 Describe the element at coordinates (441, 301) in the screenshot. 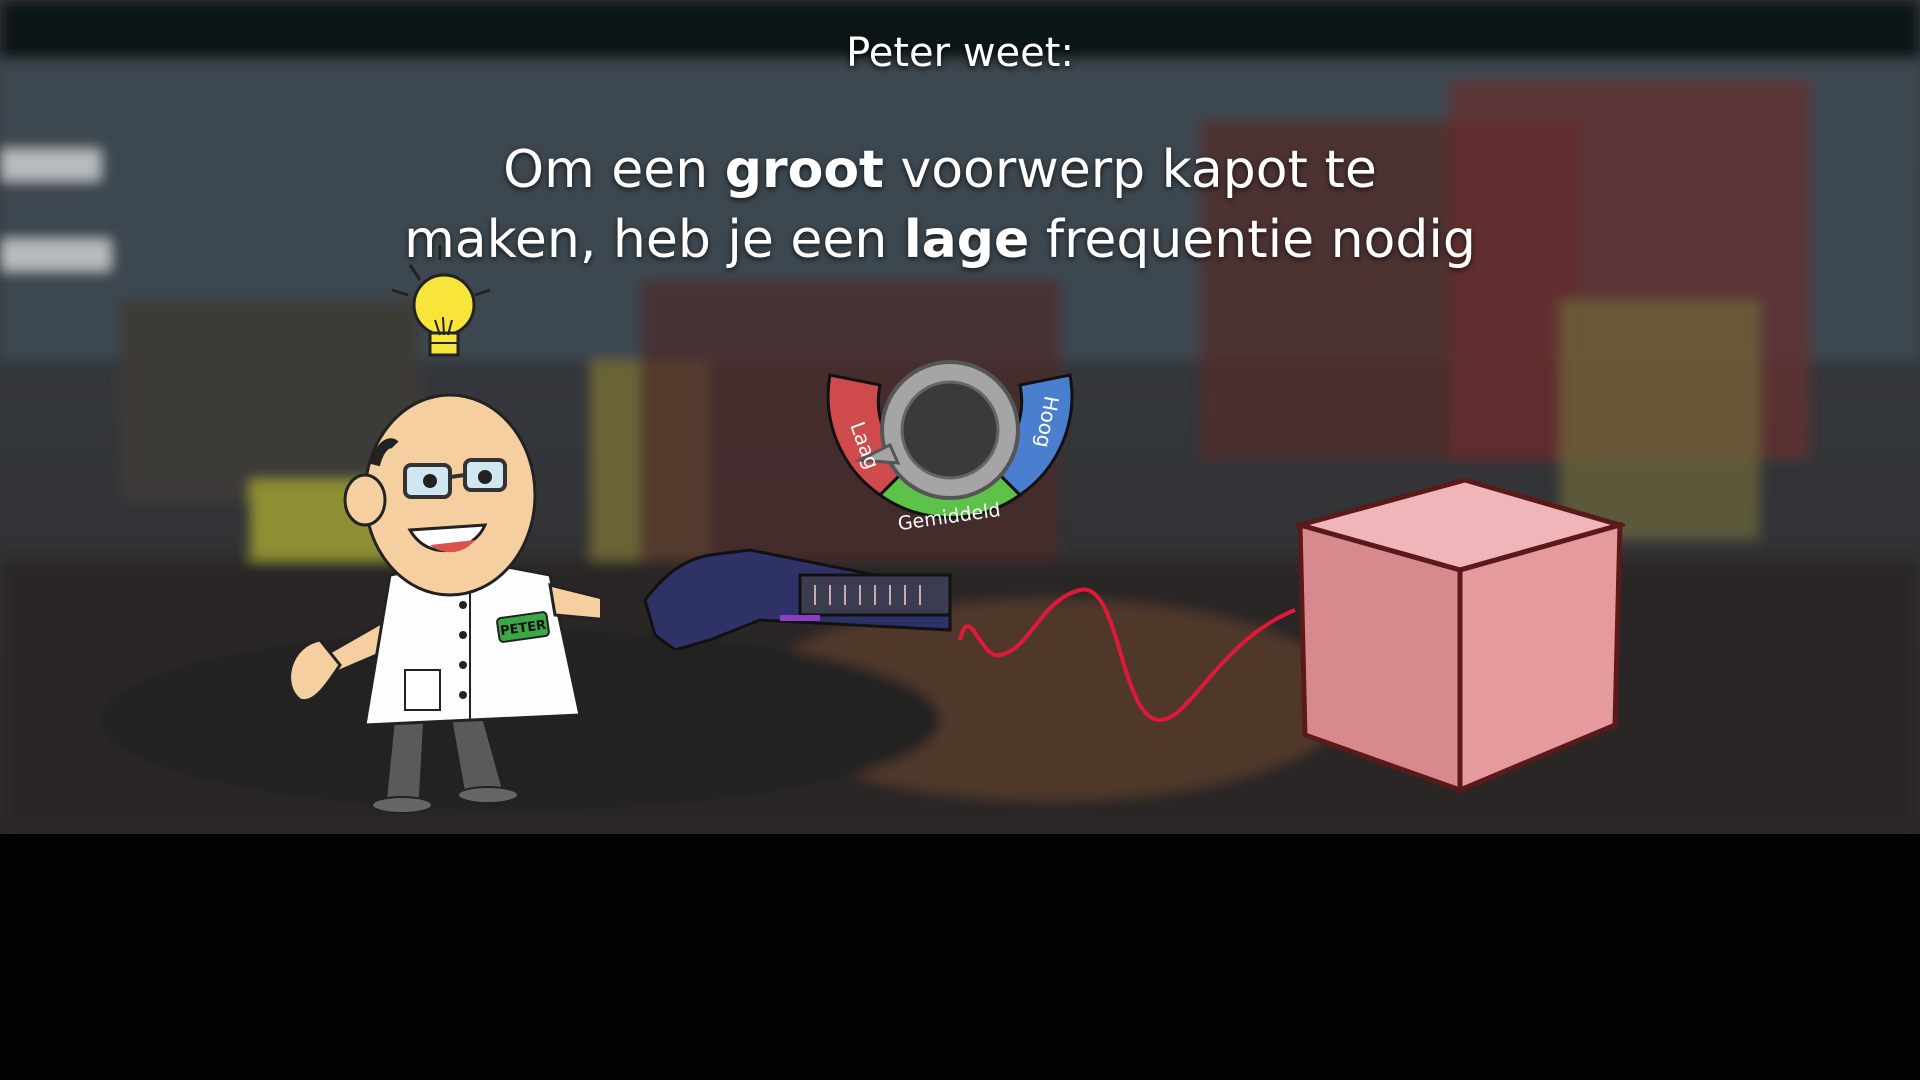

I see `lightbulb-icon` at that location.